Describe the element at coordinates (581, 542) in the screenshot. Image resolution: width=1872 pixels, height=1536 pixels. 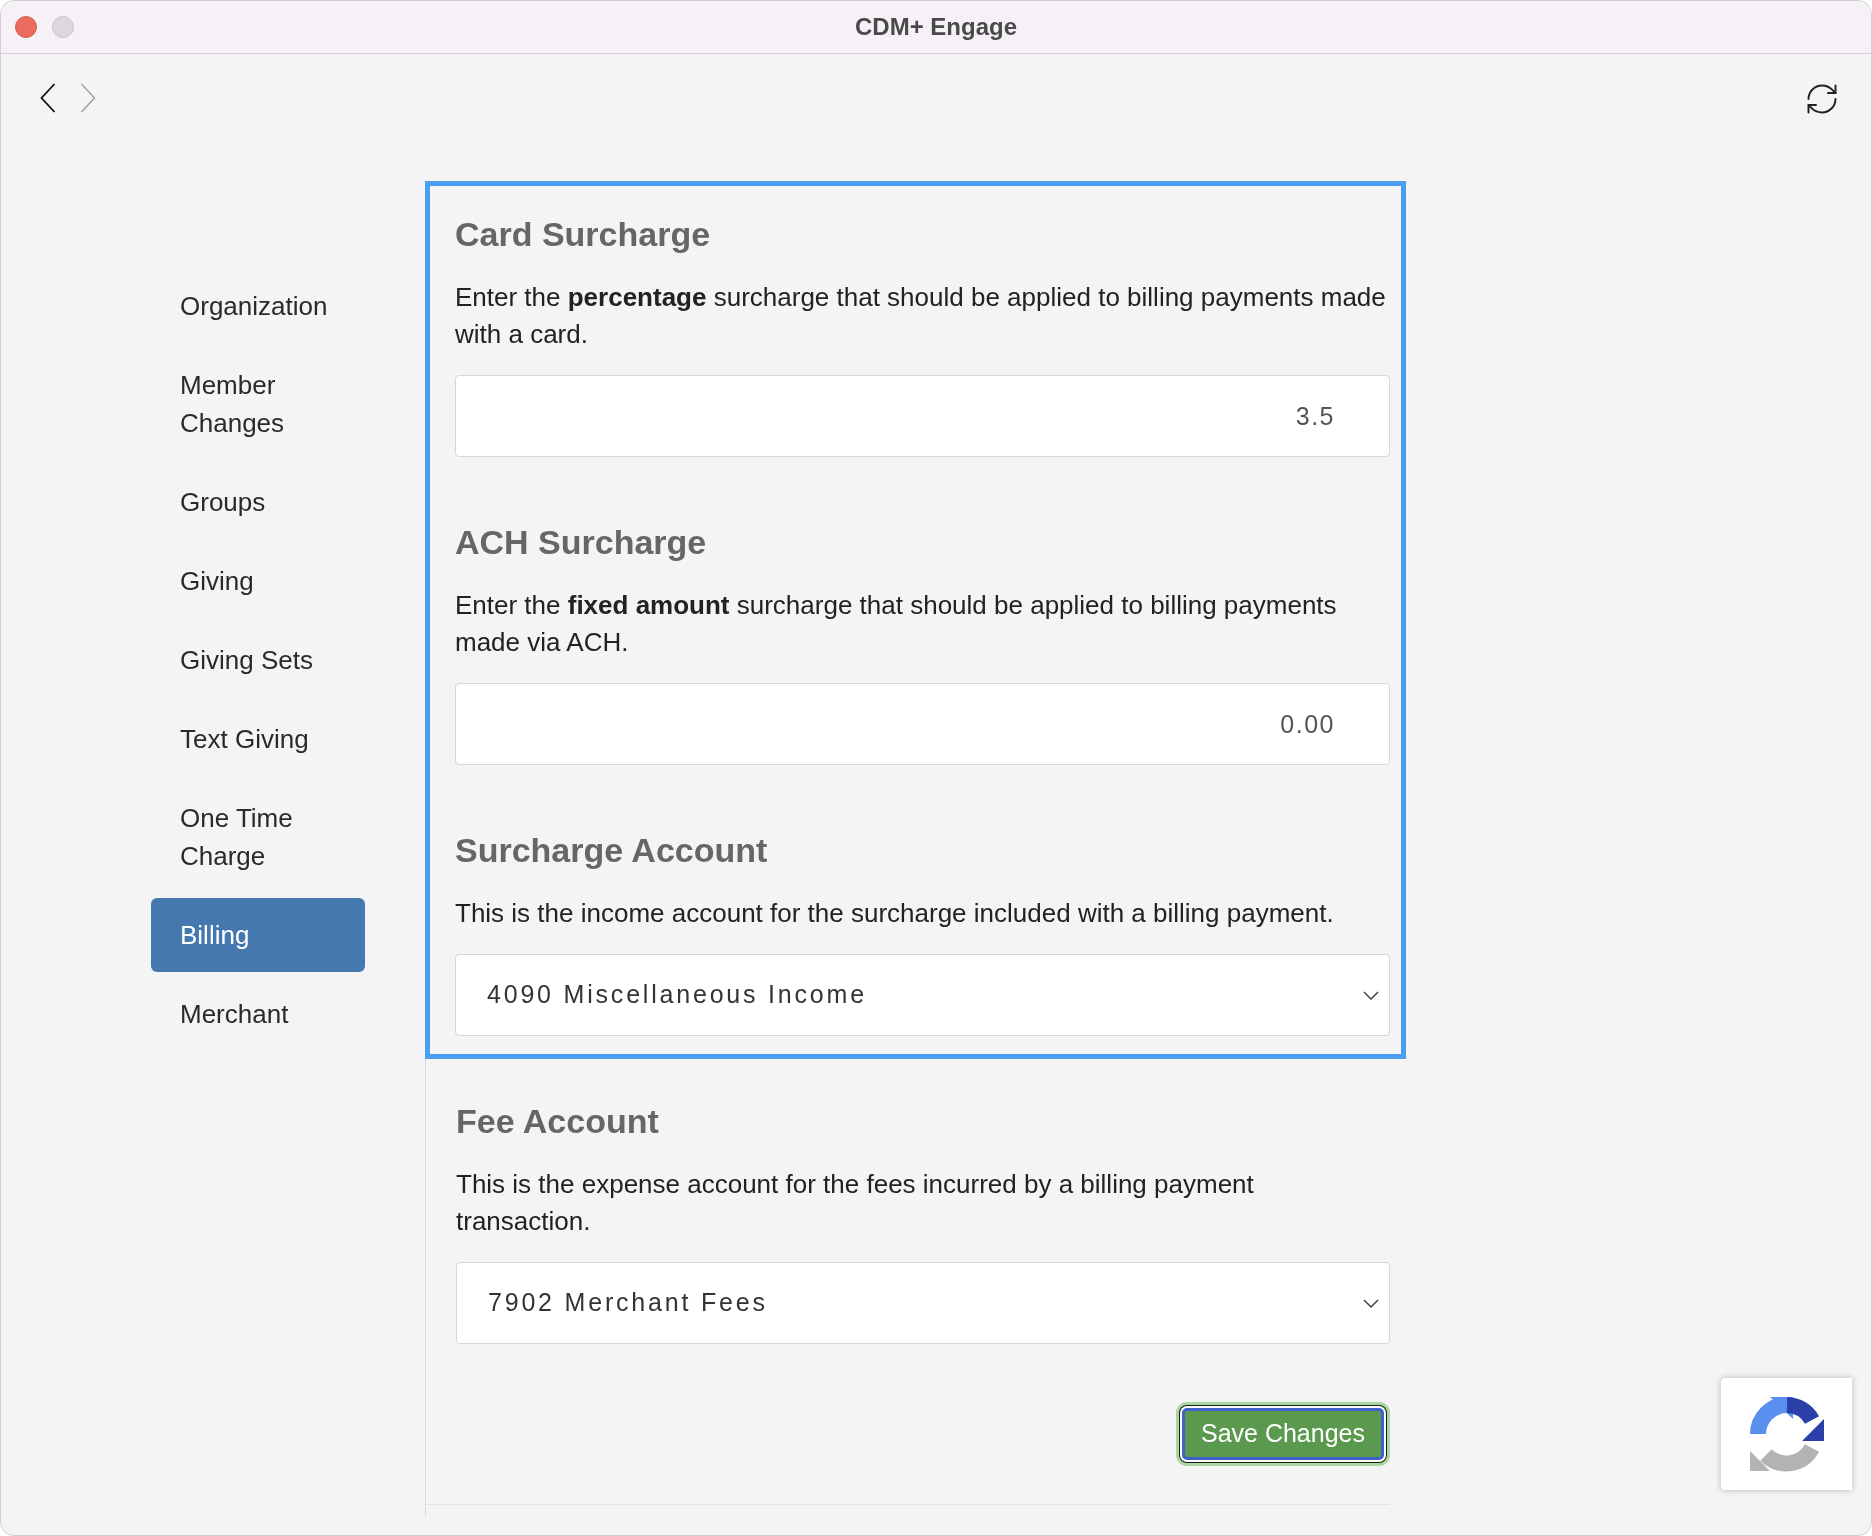
I see `section-heading: ACH Surcharge` at that location.